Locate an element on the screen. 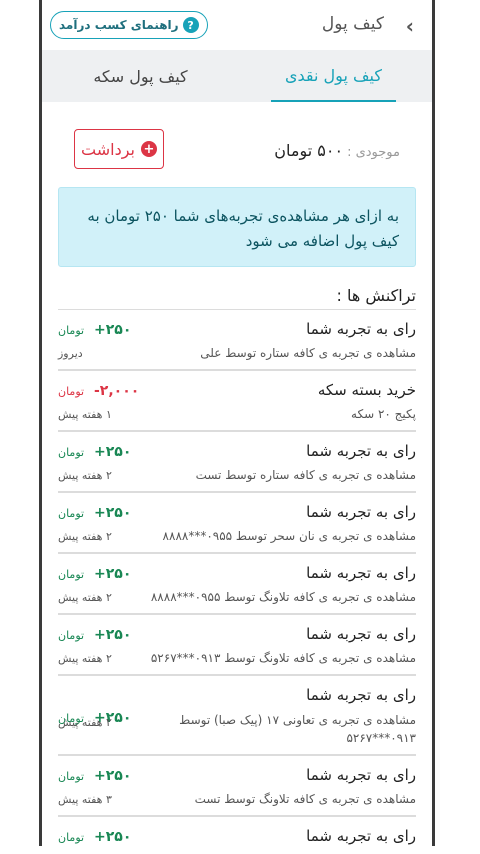 The width and height of the screenshot is (480, 854). transaction-amount: -۲,۰۰۰ is located at coordinates (117, 391).